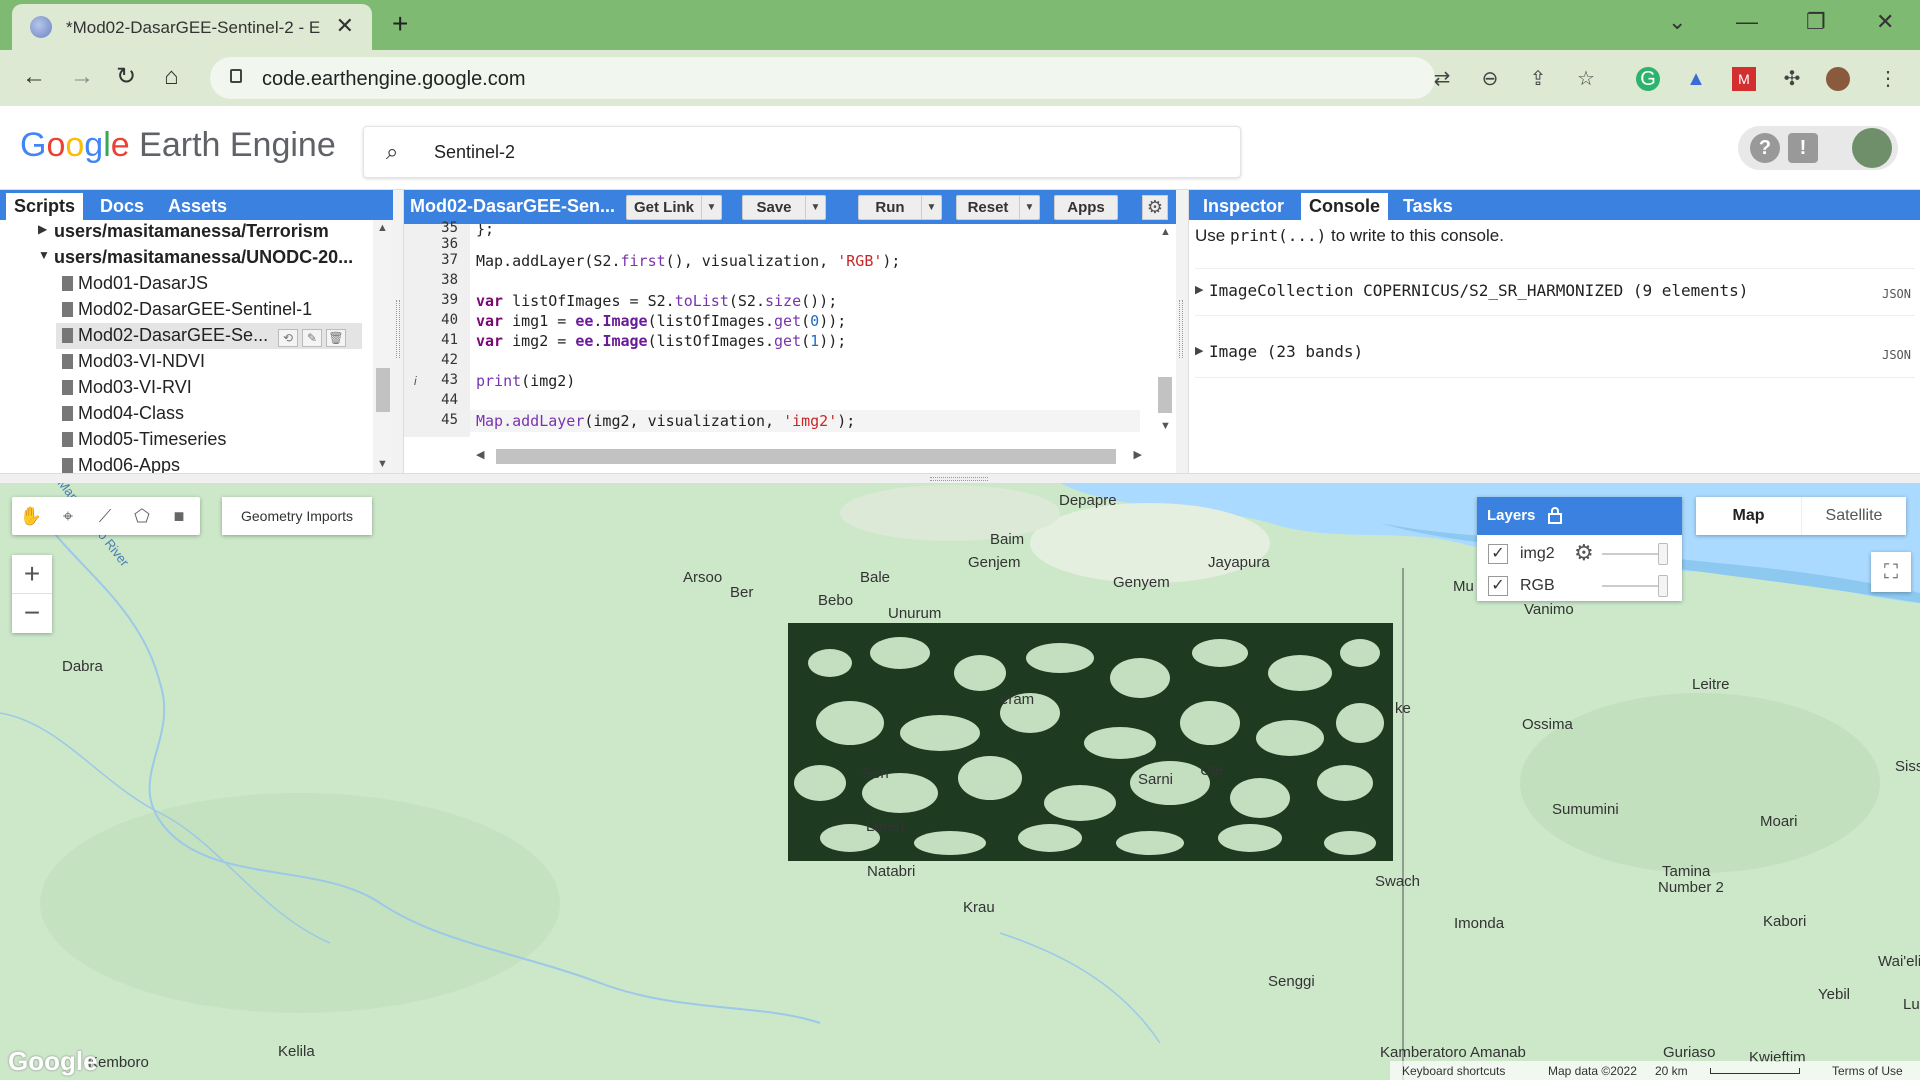 The image size is (1920, 1080). Describe the element at coordinates (186, 362) in the screenshot. I see `tree-file: Mod03-VI-NDVI` at that location.